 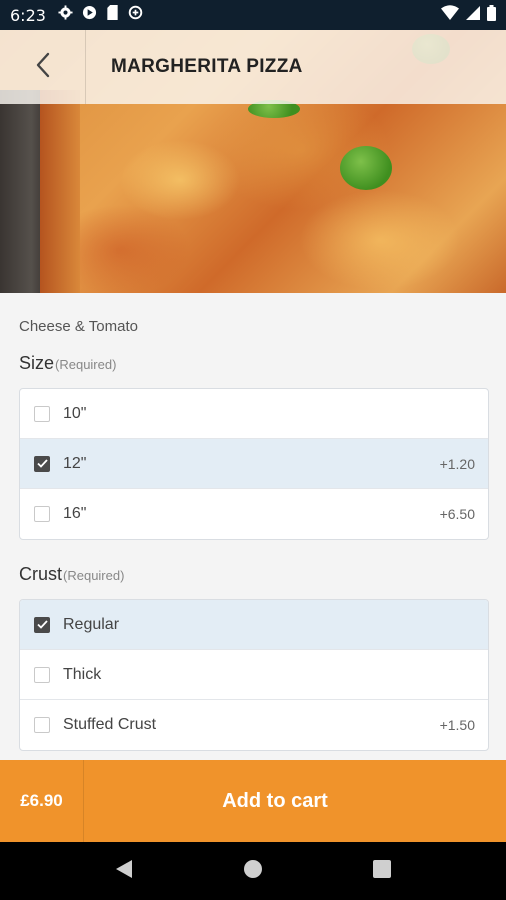 I want to click on status-time: 6:23, so click(x=28, y=15).